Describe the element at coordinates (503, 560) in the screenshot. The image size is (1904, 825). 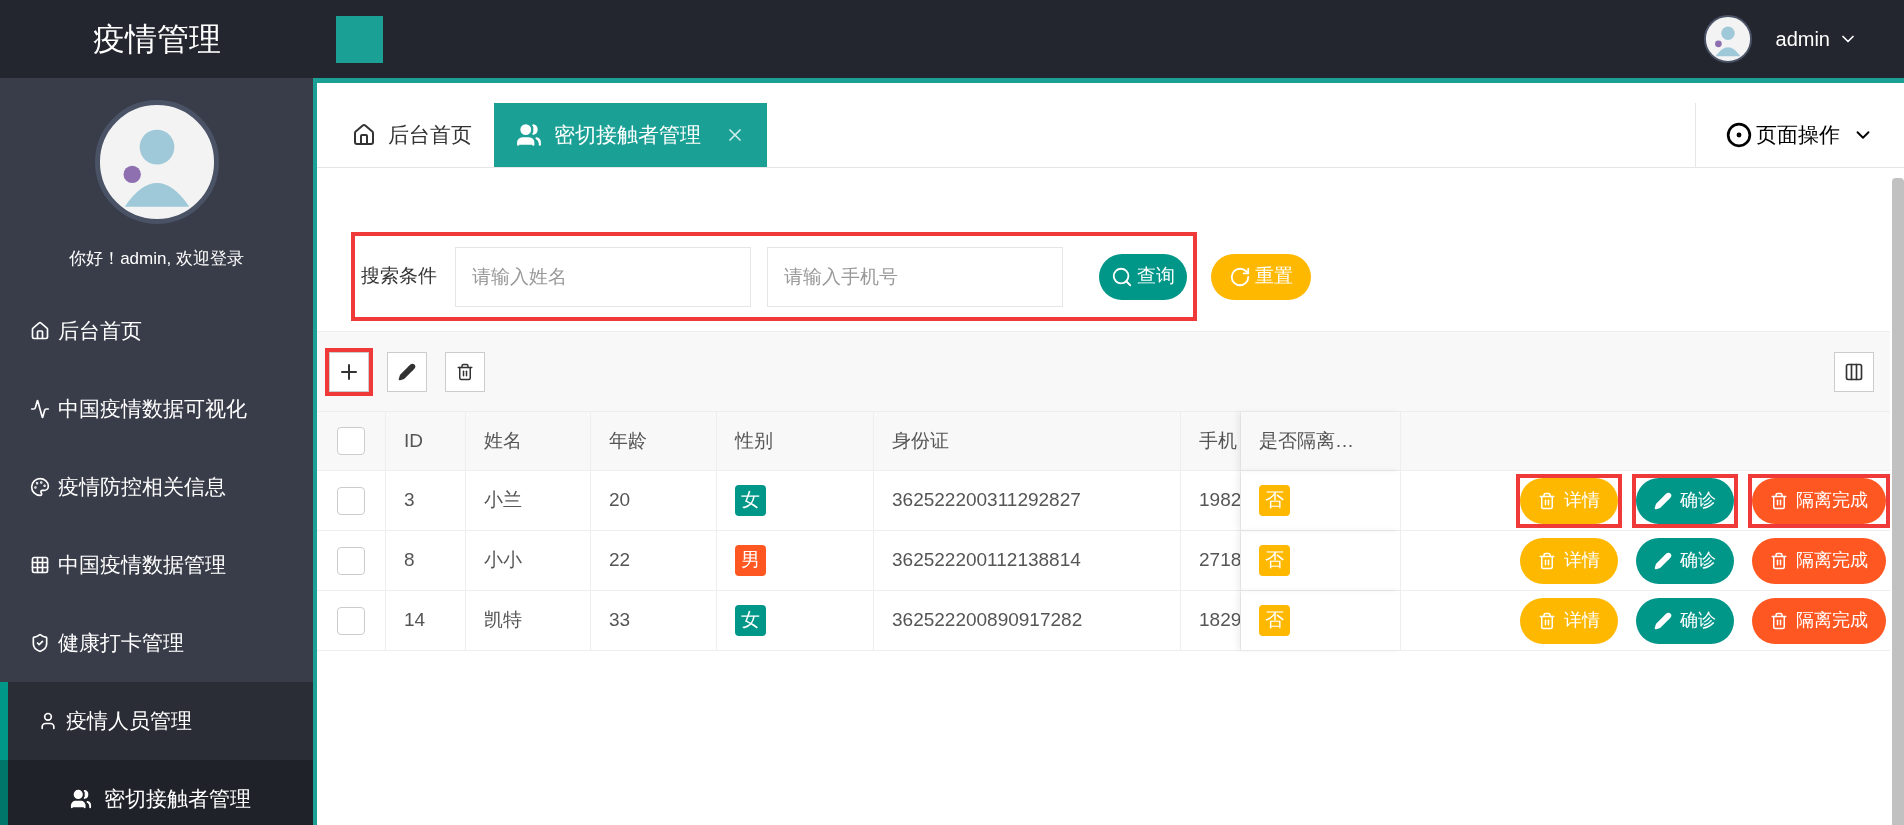
I see `table-cell-text: 小小` at that location.